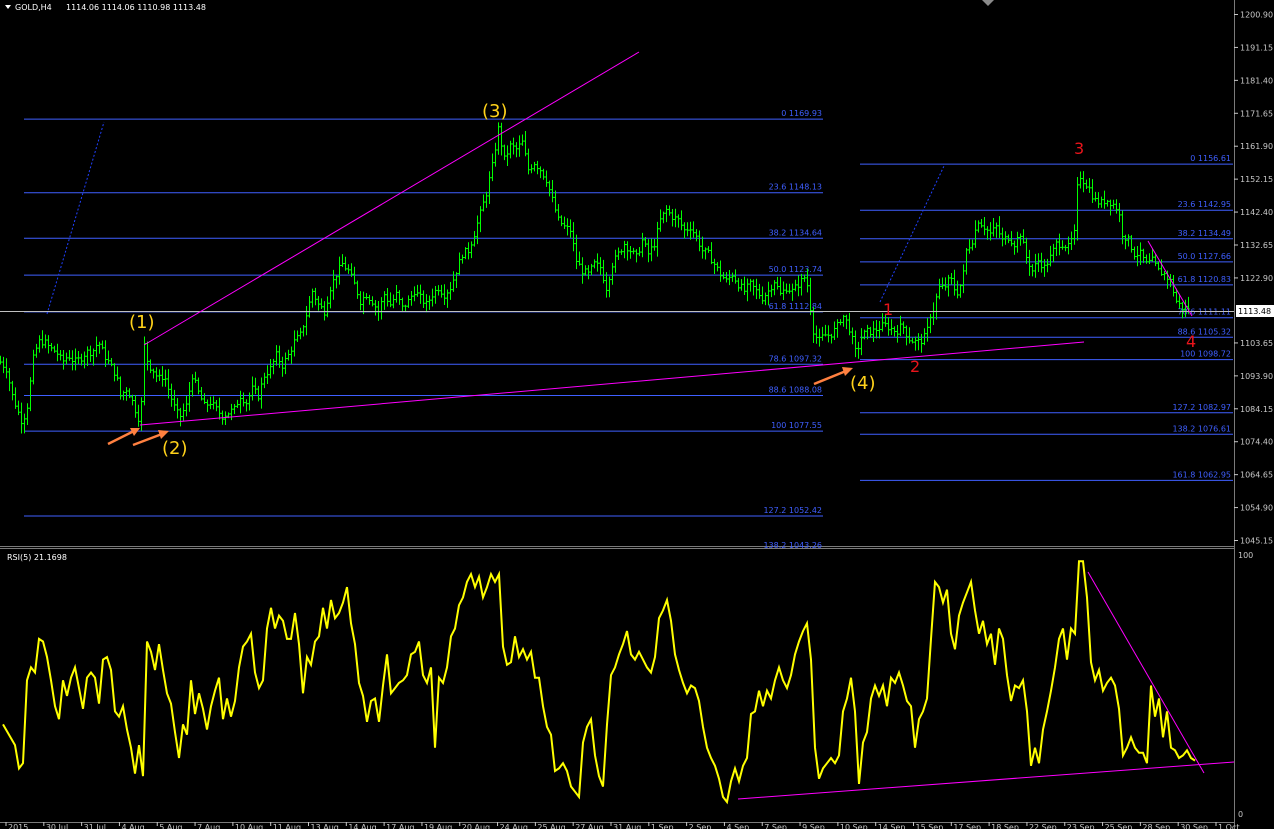 Image resolution: width=1274 pixels, height=829 pixels. I want to click on time-tick-label: 7 Aug, so click(208, 826).